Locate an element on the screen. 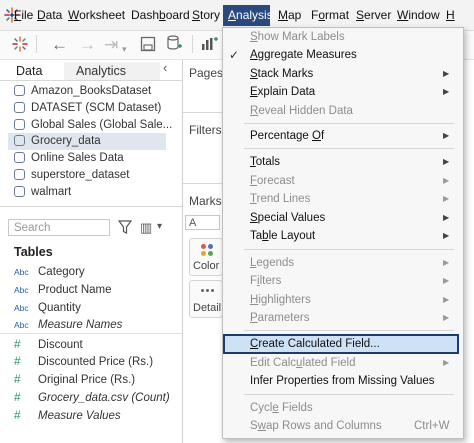 Image resolution: width=474 pixels, height=443 pixels. redo-icon: → is located at coordinates (87, 45).